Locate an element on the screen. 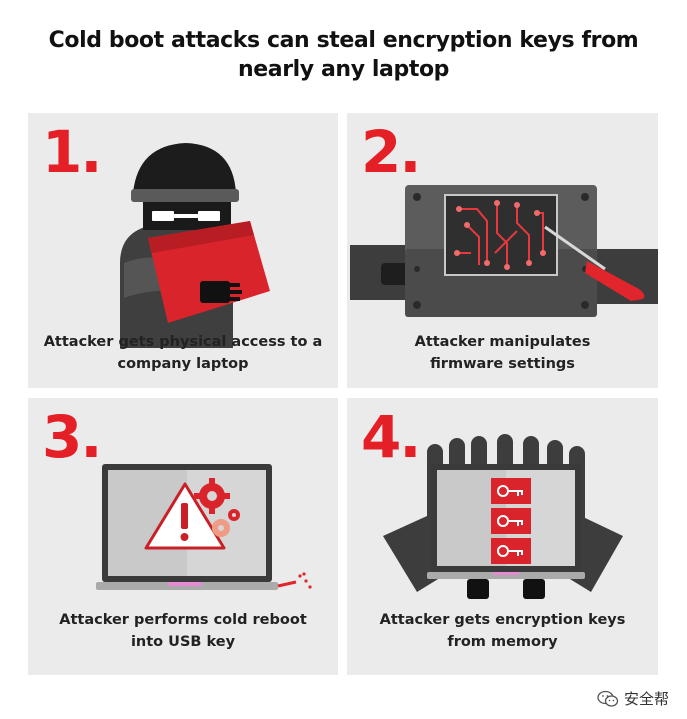 This screenshot has width=687, height=719. caption-line: into USB key is located at coordinates (183, 642).